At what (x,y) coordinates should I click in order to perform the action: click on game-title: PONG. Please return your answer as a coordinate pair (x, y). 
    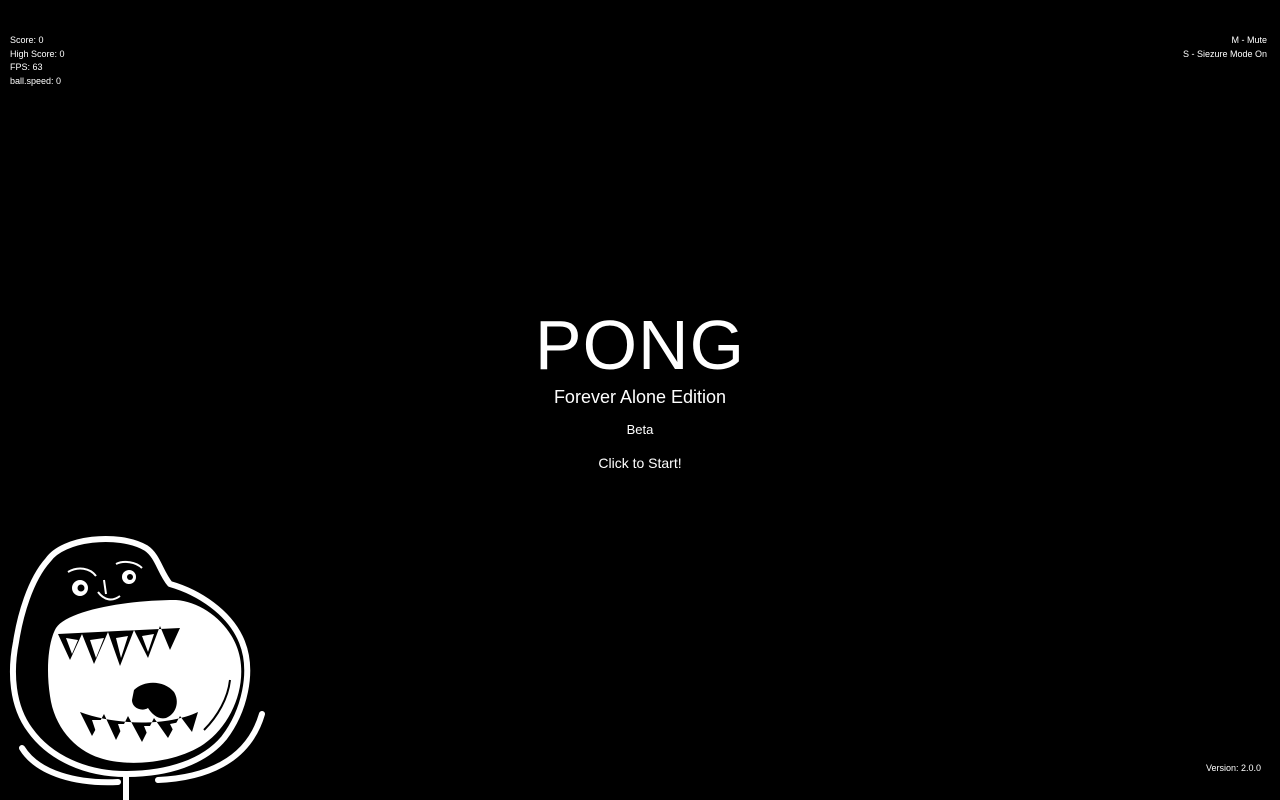
    Looking at the image, I should click on (640, 345).